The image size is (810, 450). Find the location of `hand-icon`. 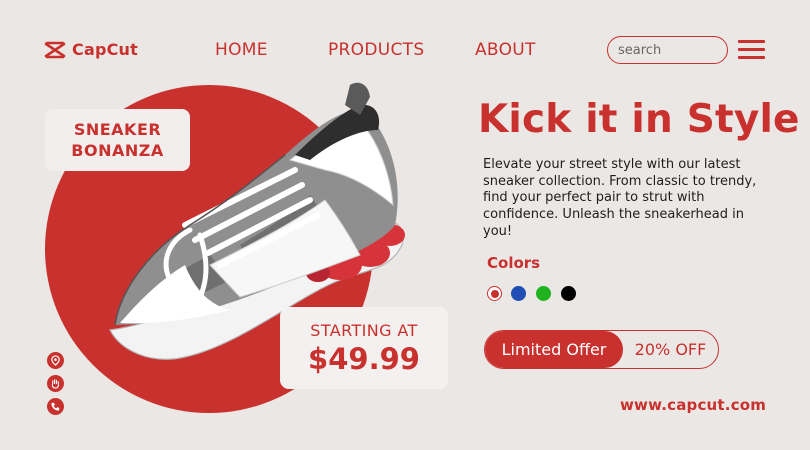

hand-icon is located at coordinates (55, 383).